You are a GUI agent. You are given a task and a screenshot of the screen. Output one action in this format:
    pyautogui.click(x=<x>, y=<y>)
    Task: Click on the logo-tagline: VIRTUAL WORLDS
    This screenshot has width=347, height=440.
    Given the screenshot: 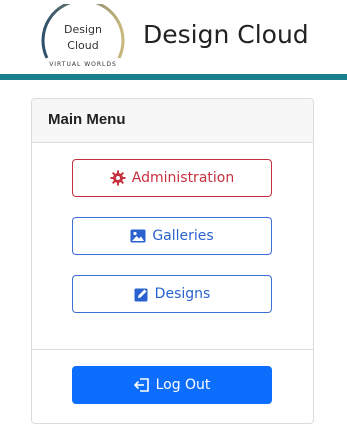 What is the action you would take?
    pyautogui.click(x=83, y=64)
    